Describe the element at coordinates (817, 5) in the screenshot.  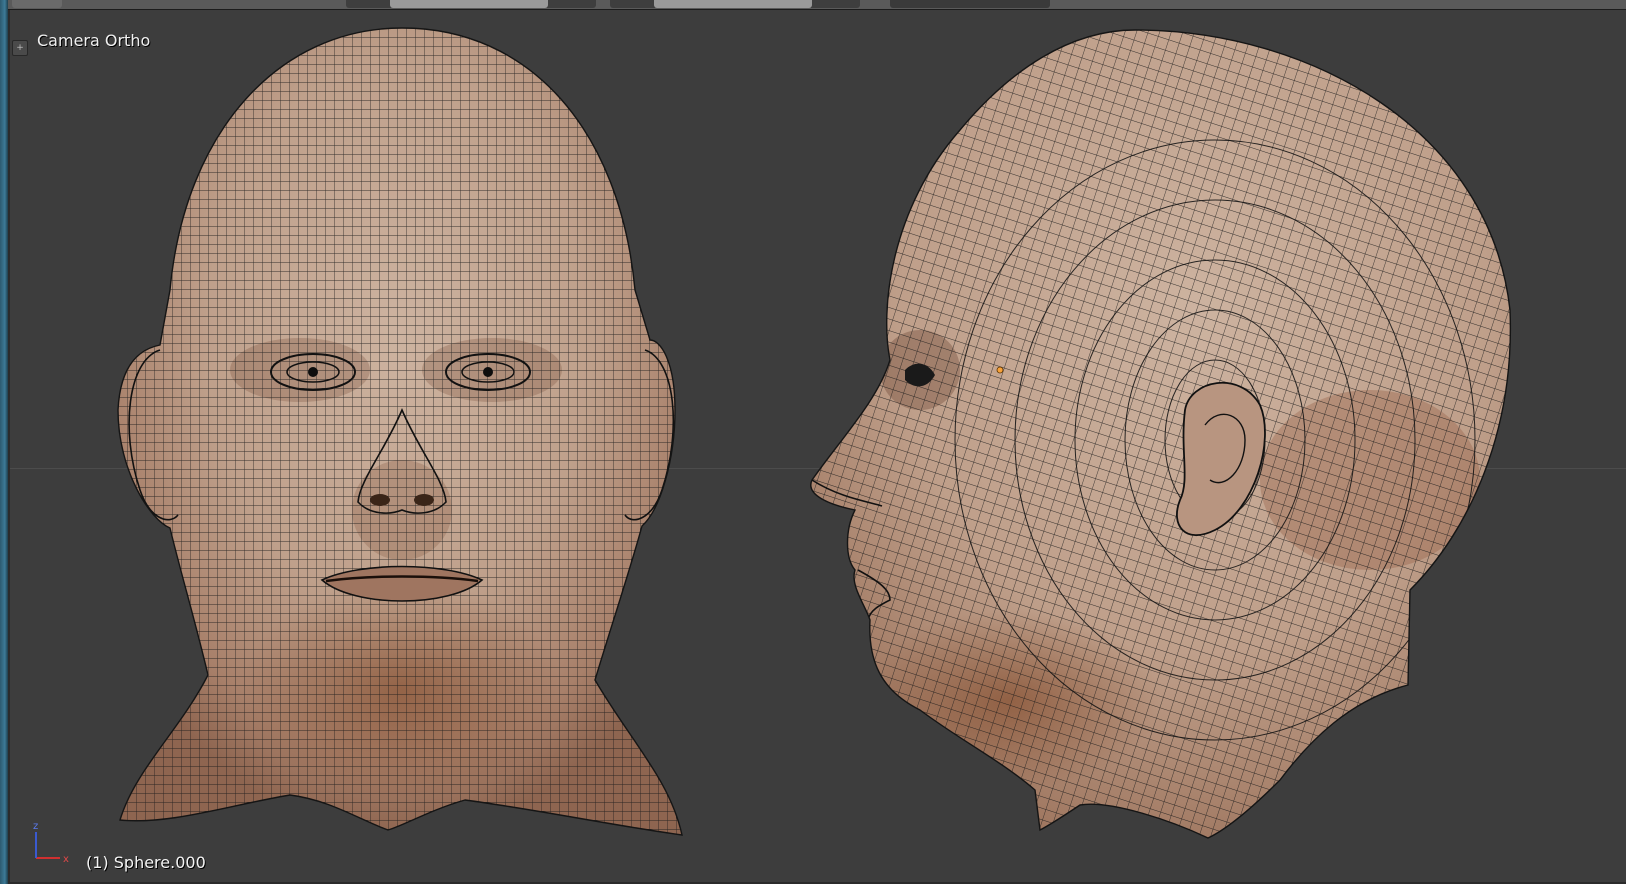
I see `viewport-header` at that location.